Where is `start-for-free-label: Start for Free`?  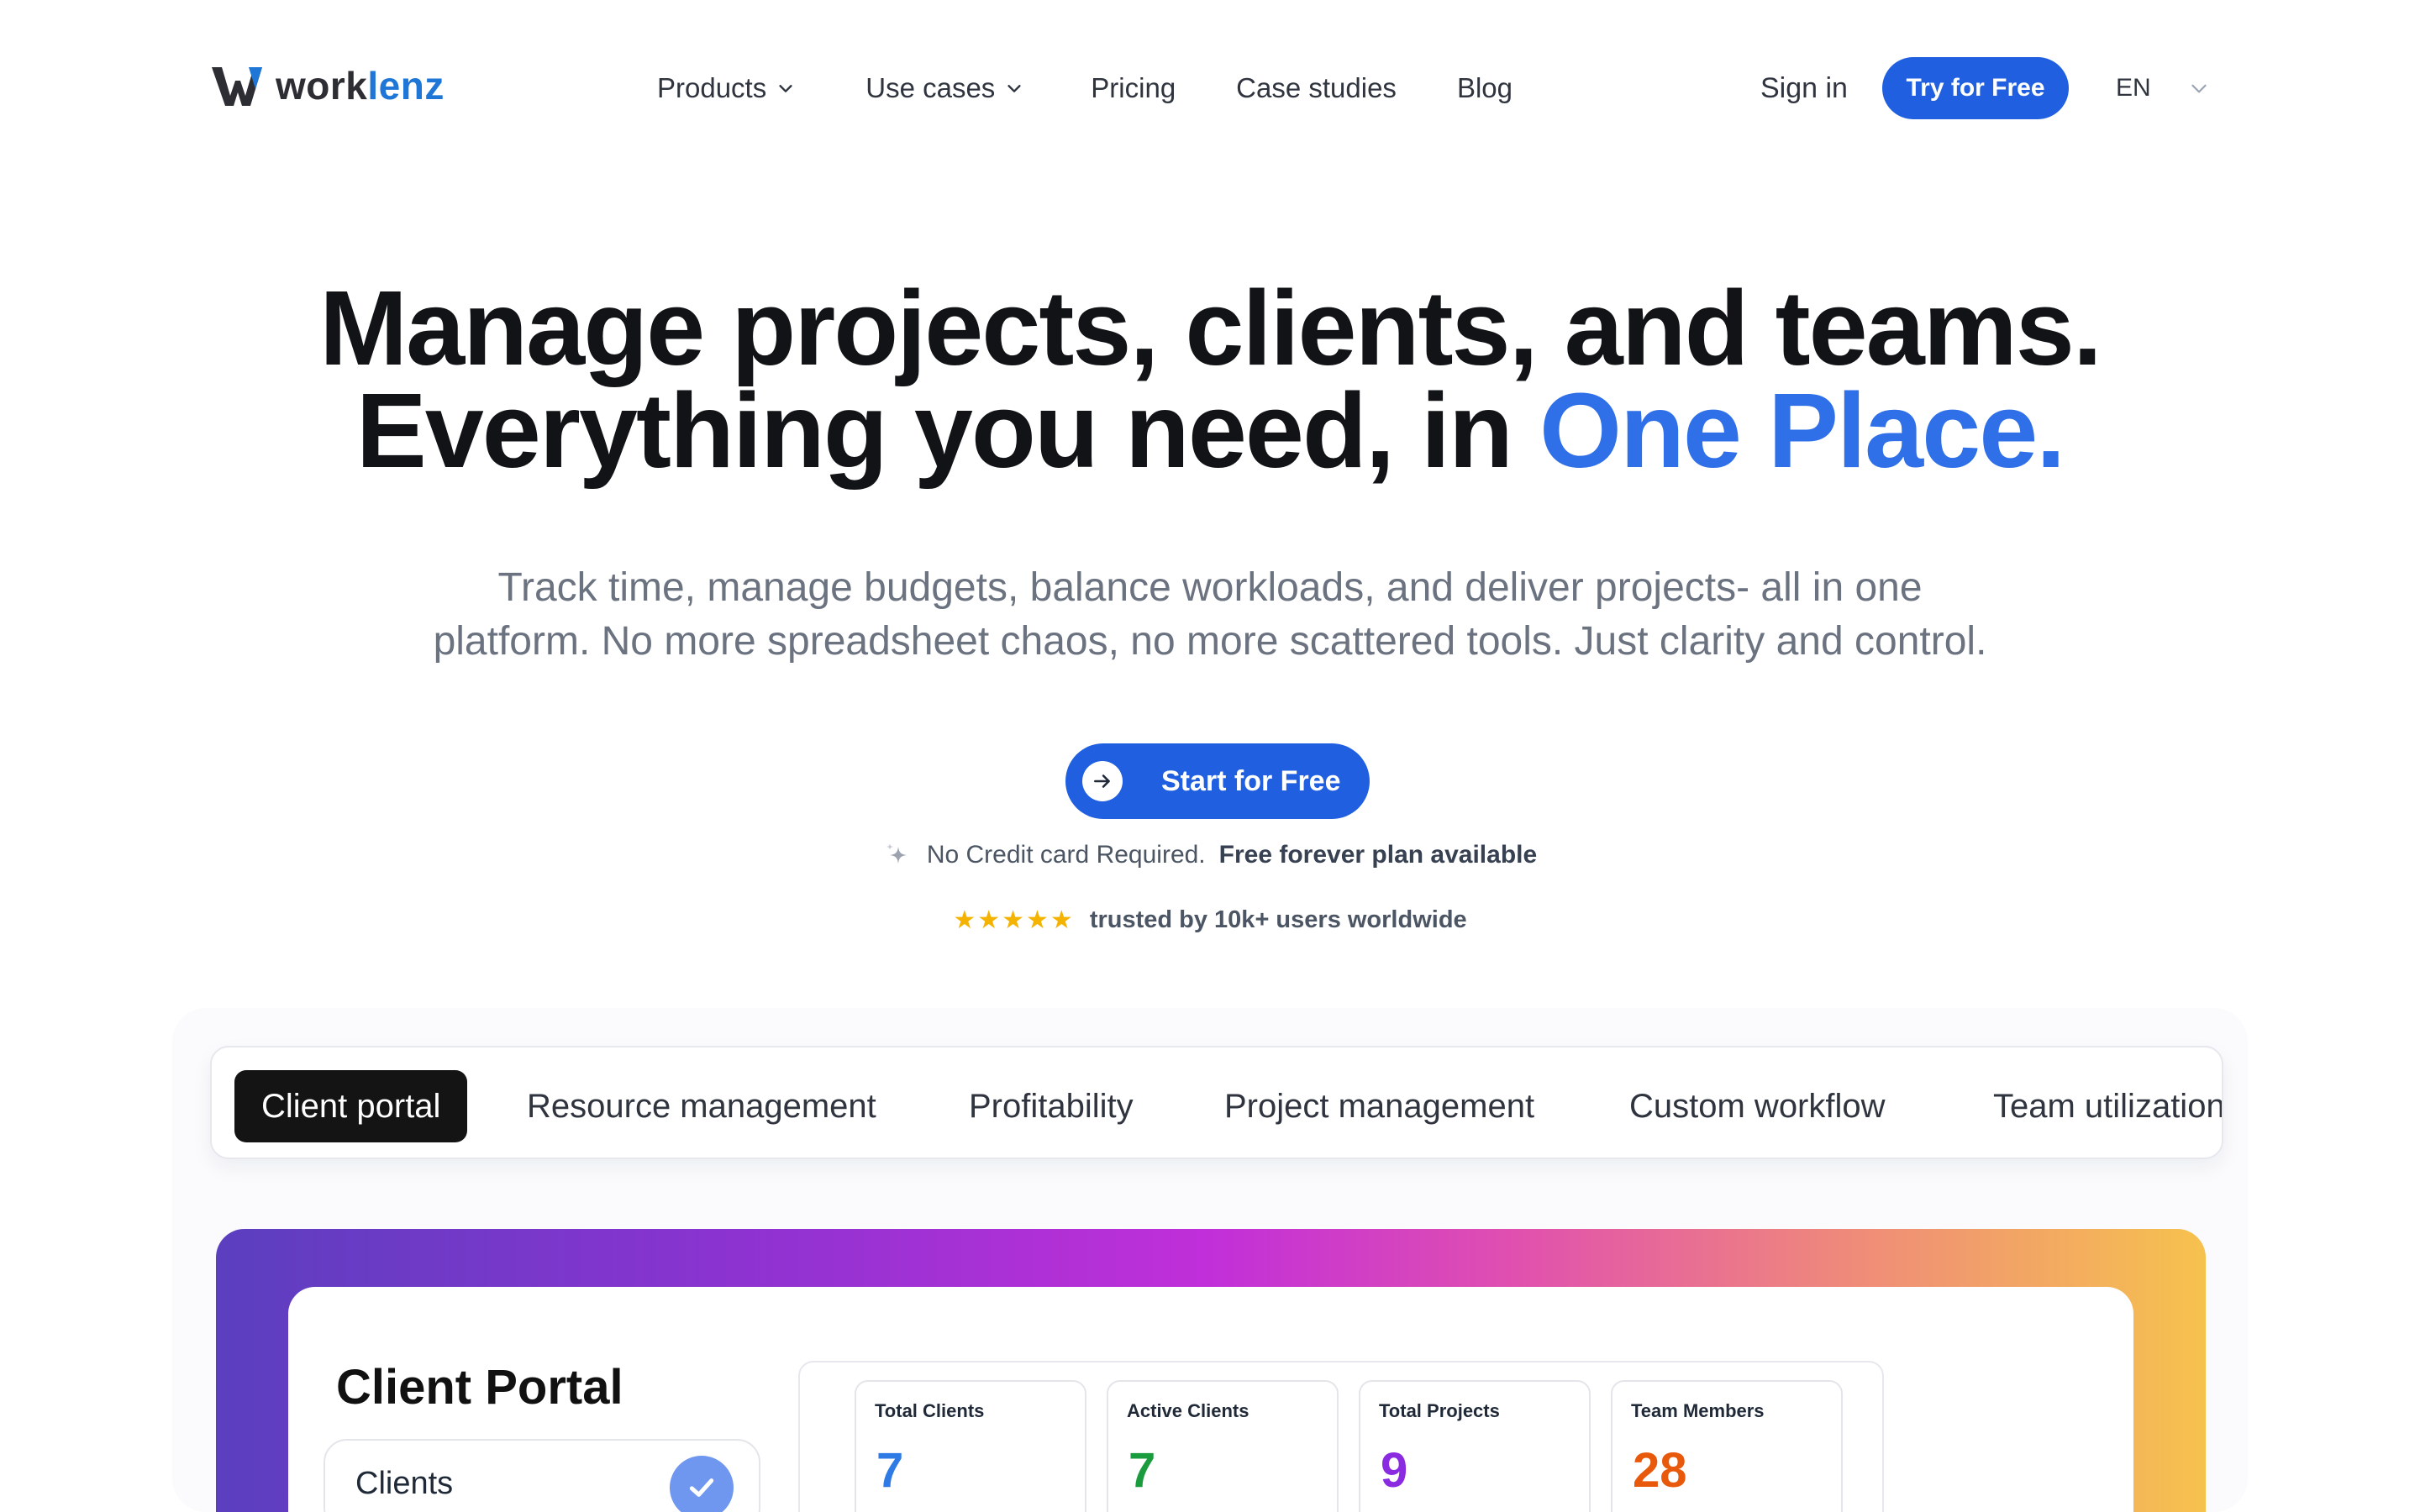 start-for-free-label: Start for Free is located at coordinates (1251, 780).